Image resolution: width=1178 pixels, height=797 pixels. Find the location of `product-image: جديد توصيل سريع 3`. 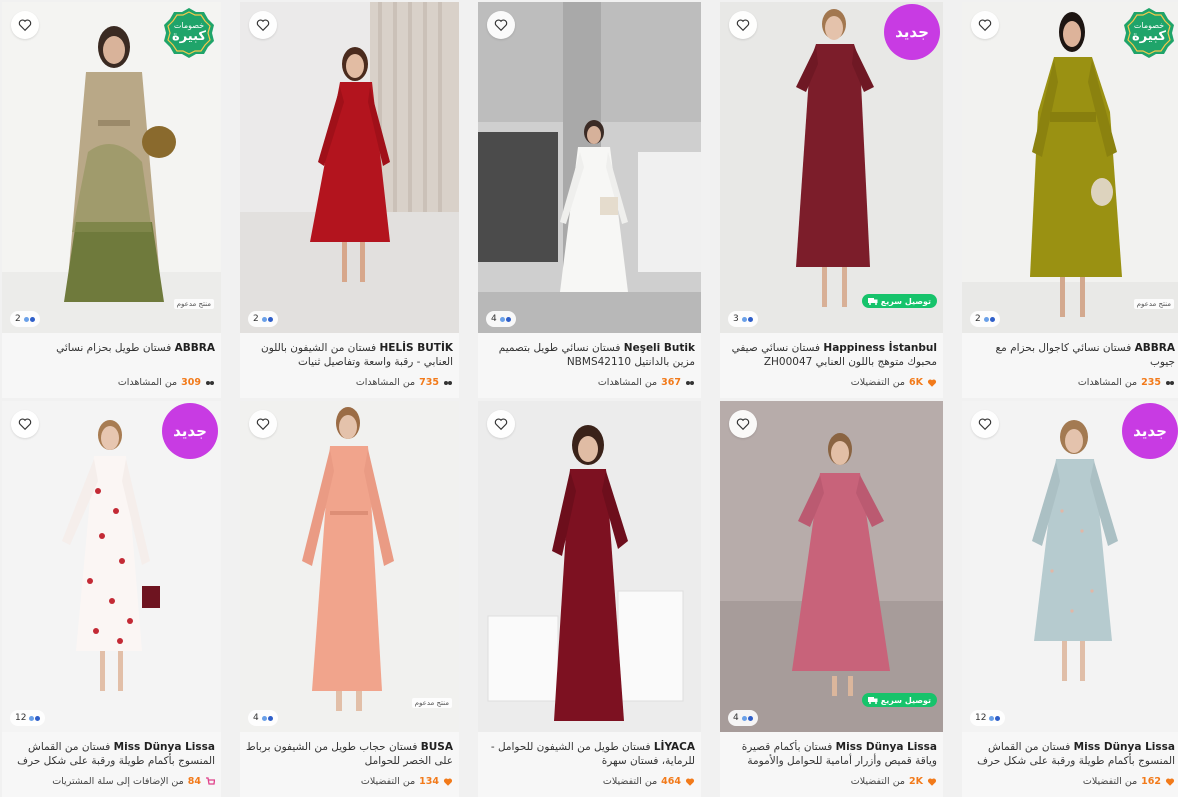

product-image: جديد توصيل سريع 3 is located at coordinates (831, 167).